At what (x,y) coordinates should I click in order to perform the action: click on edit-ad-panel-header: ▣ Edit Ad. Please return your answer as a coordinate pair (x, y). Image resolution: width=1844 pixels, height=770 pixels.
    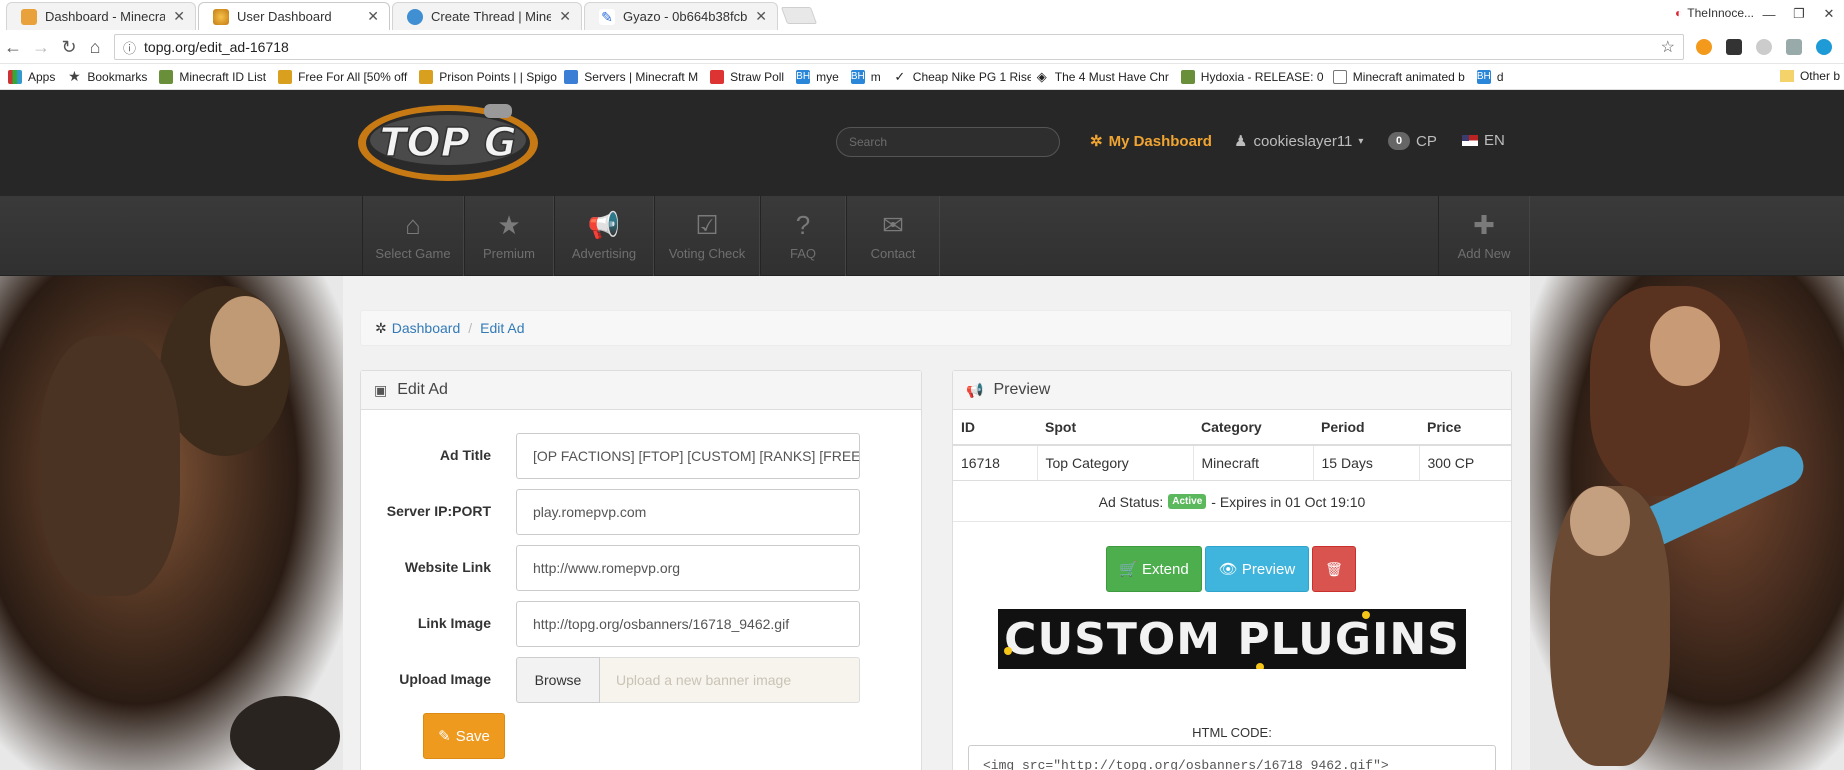
    Looking at the image, I should click on (641, 390).